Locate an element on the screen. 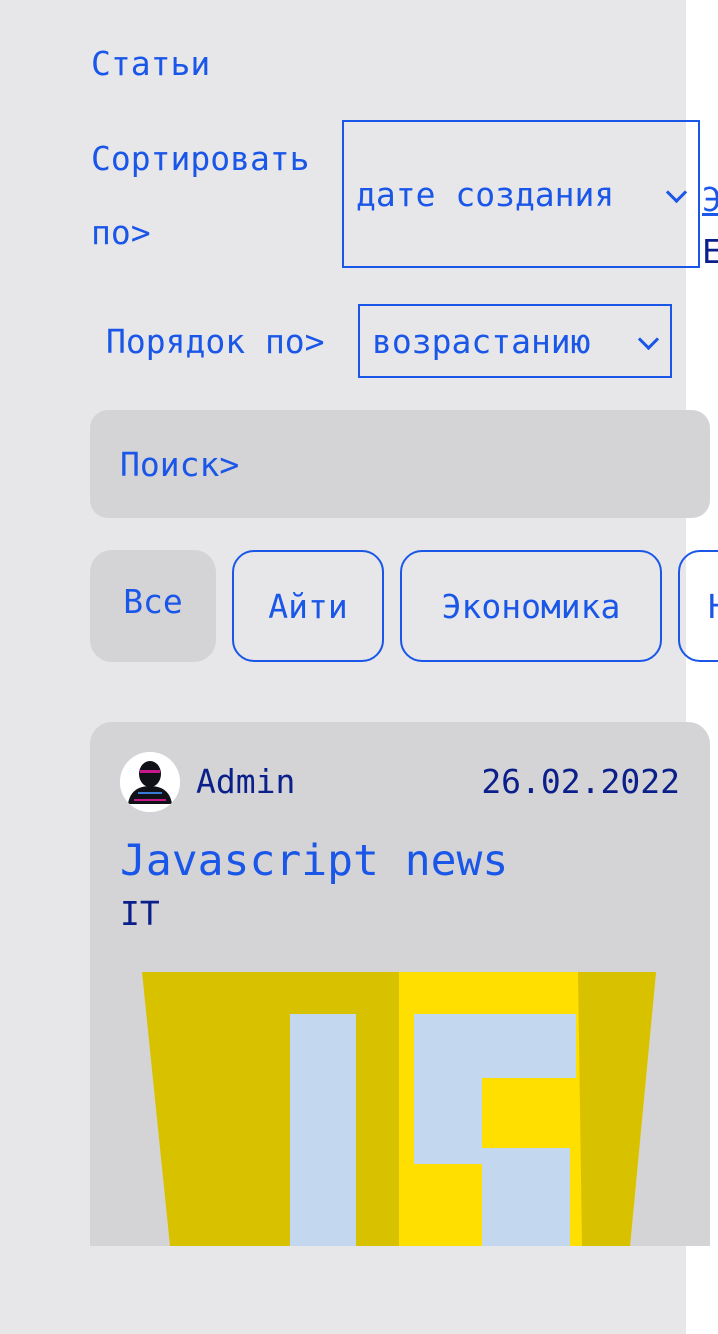 The width and height of the screenshot is (718, 1334). tab-it: Айти is located at coordinates (308, 606).